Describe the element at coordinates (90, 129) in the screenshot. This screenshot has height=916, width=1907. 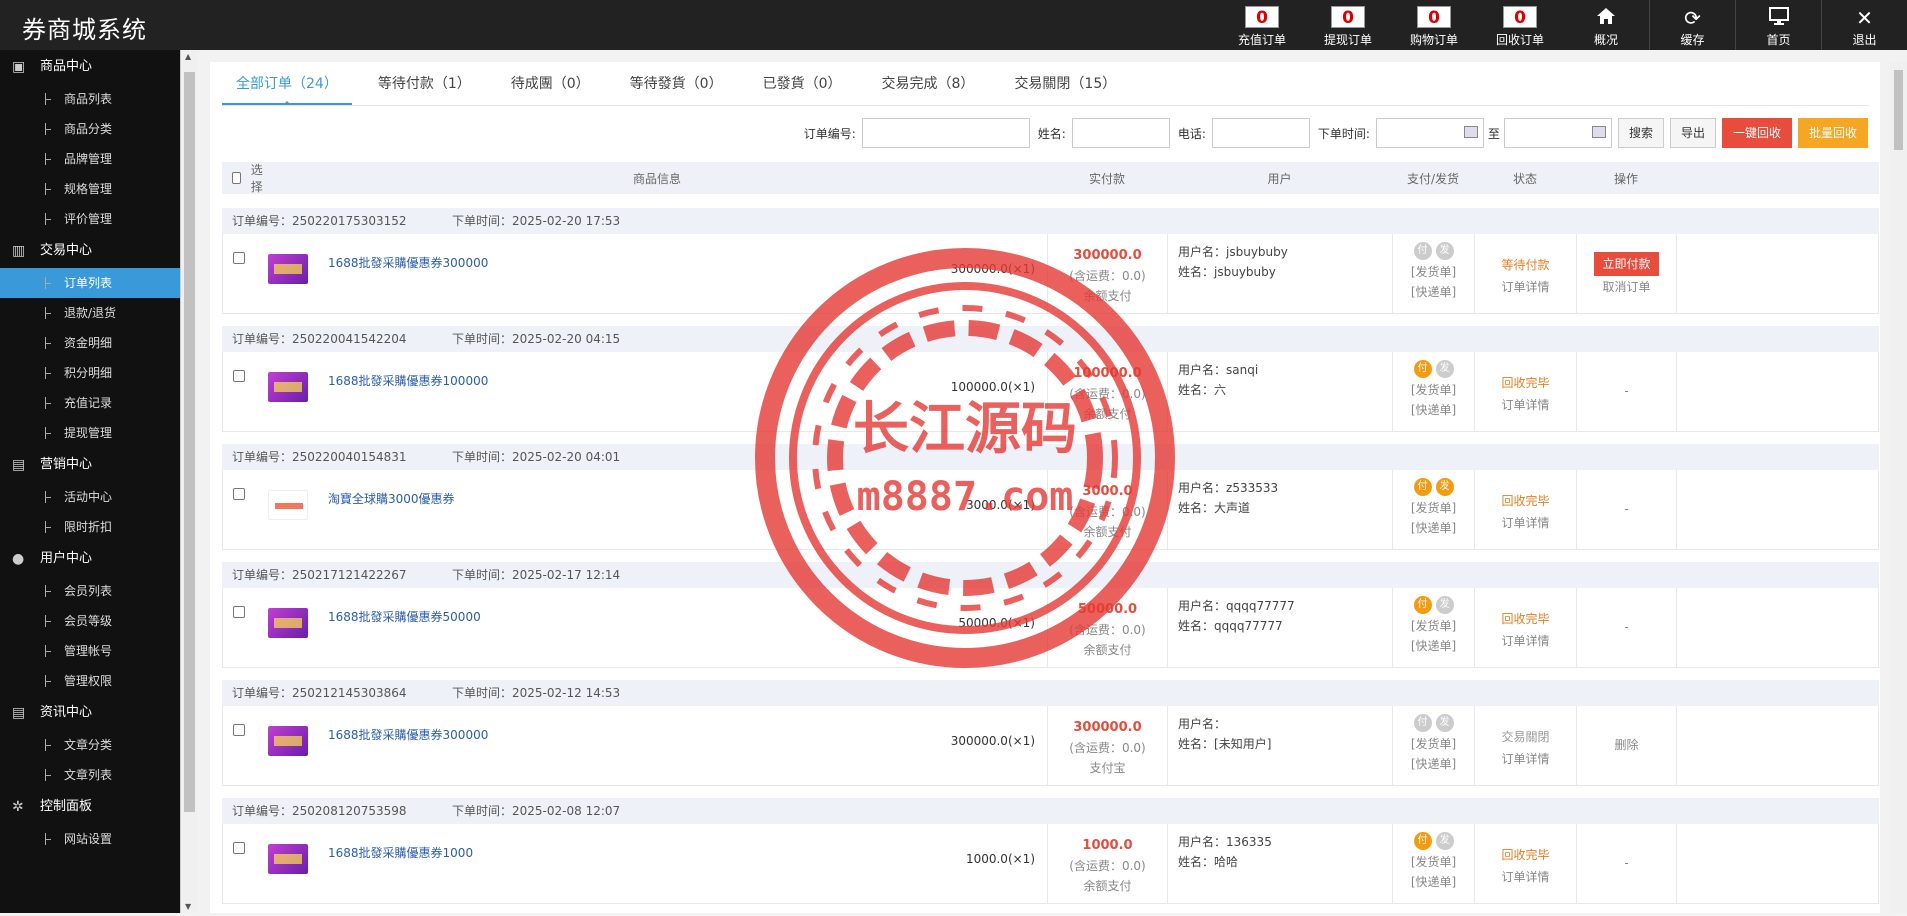
I see `sidebar-item: 商品分类` at that location.